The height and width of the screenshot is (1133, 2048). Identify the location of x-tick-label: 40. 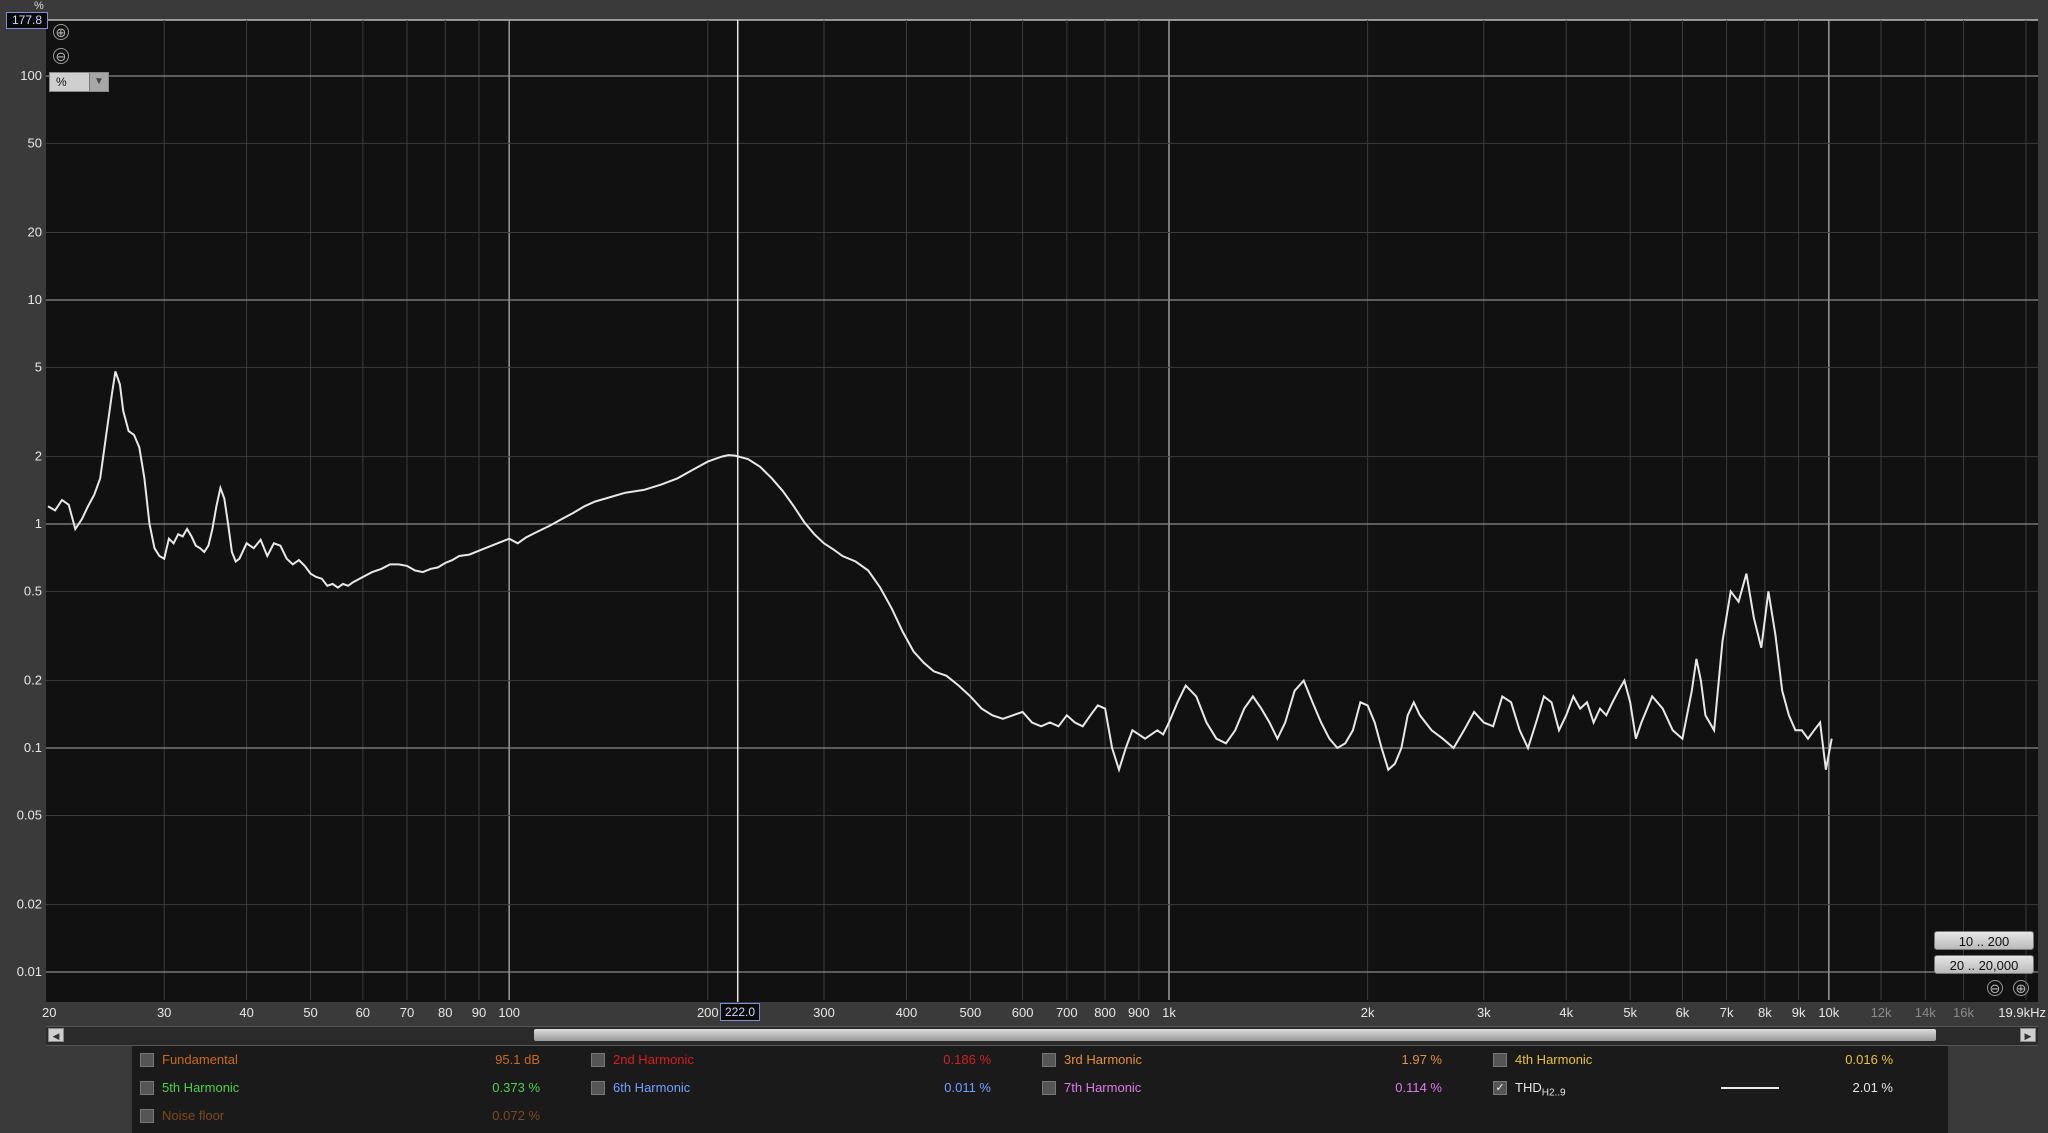
(246, 1012).